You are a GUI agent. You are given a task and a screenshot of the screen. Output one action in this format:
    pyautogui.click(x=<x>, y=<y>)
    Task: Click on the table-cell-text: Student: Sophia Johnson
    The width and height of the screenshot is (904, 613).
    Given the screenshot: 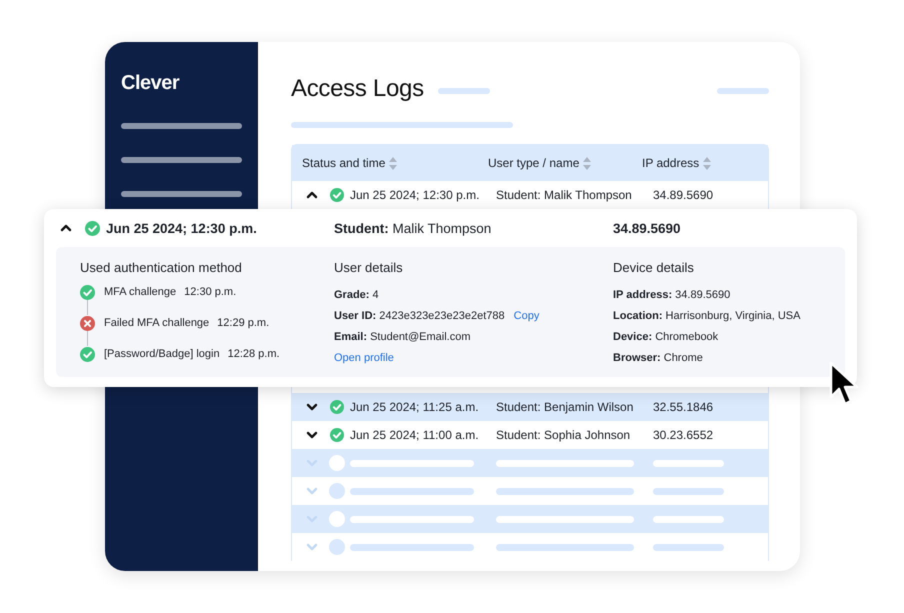 What is the action you would take?
    pyautogui.click(x=564, y=435)
    